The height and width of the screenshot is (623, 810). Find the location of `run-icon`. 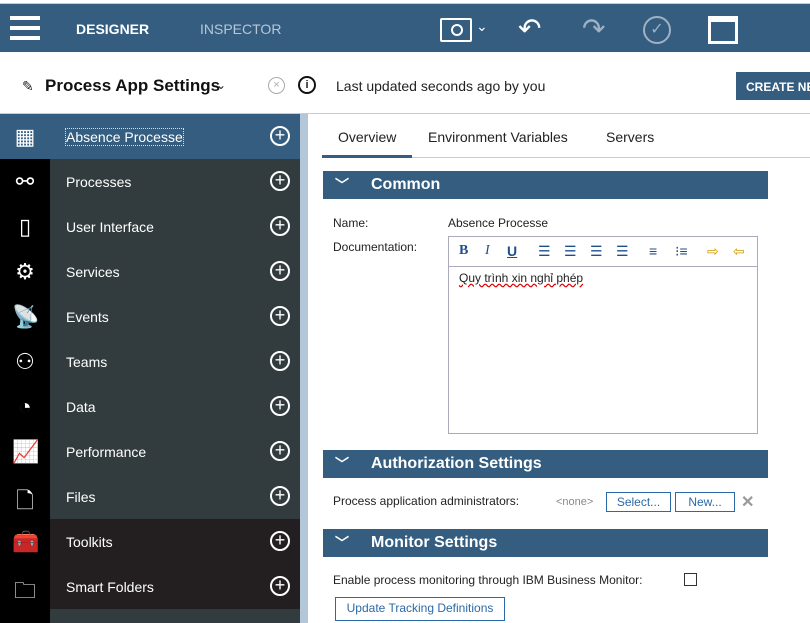

run-icon is located at coordinates (723, 30).